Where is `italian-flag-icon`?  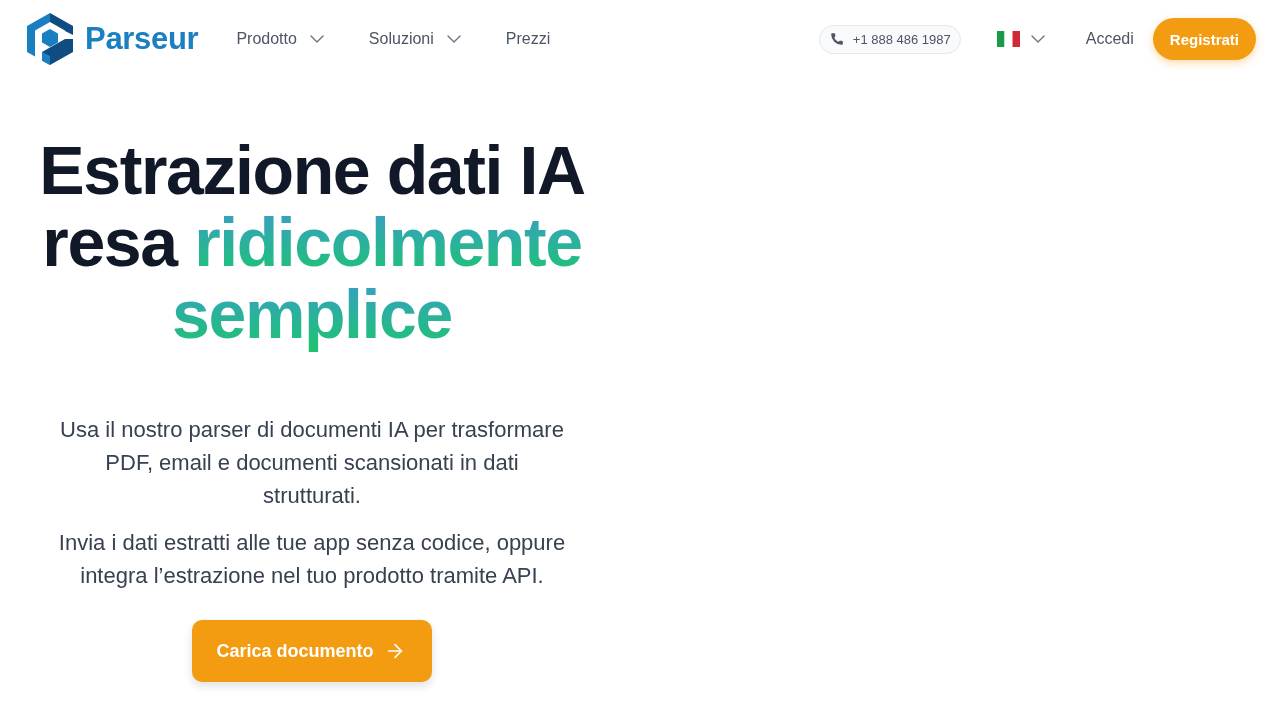 italian-flag-icon is located at coordinates (1008, 39).